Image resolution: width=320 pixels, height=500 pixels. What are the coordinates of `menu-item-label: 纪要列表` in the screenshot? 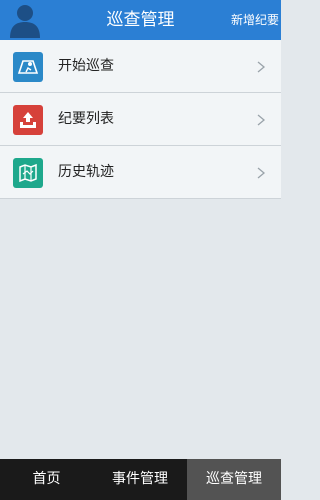 It's located at (86, 119).